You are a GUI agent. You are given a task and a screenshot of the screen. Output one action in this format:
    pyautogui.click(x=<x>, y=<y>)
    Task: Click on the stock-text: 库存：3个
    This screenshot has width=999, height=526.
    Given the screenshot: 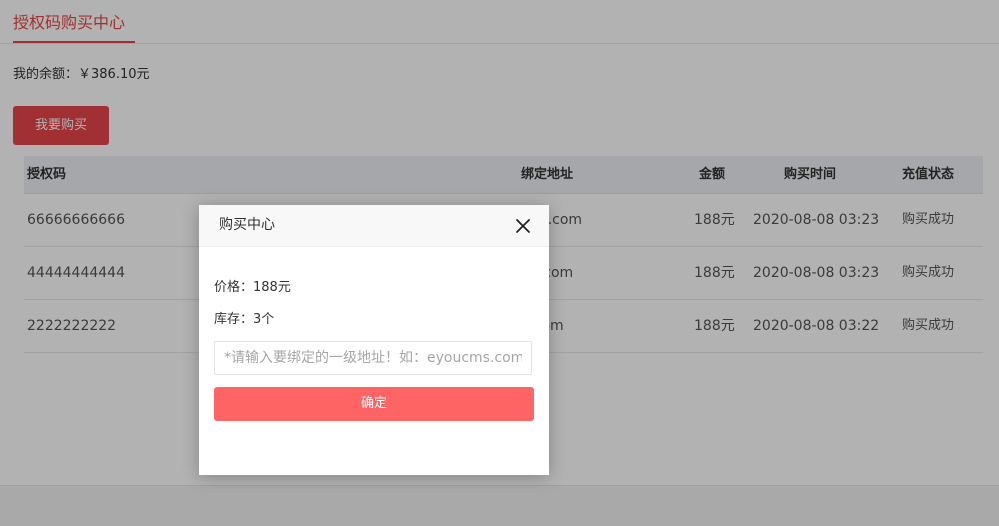 What is the action you would take?
    pyautogui.click(x=244, y=319)
    